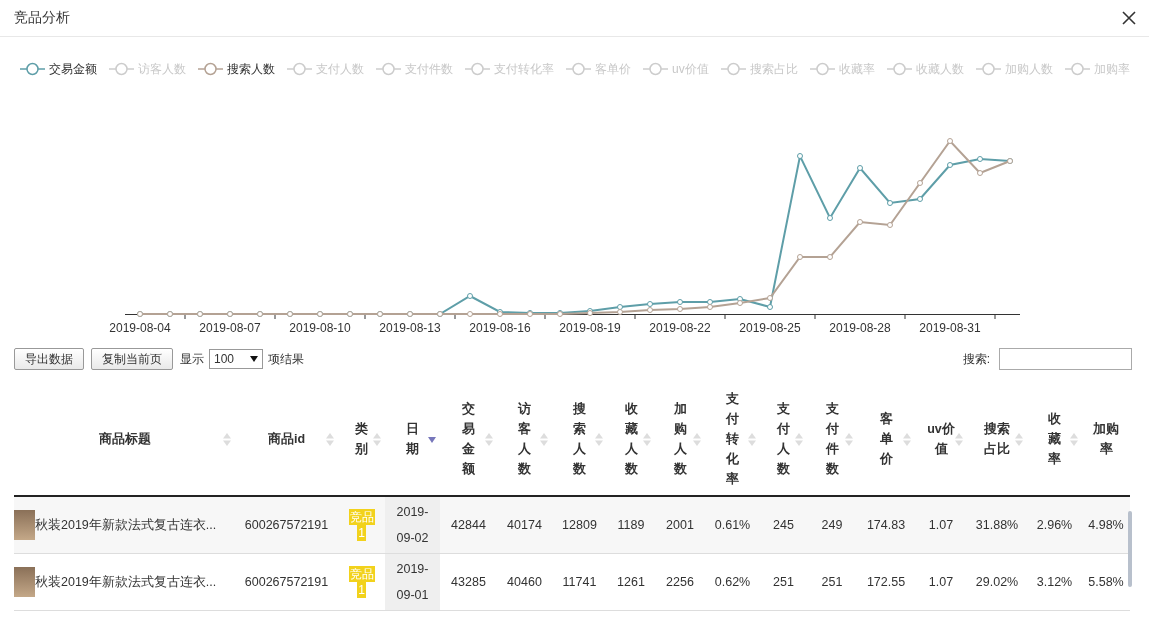 The height and width of the screenshot is (630, 1149). What do you see at coordinates (192, 359) in the screenshot?
I see `show-label: 显示` at bounding box center [192, 359].